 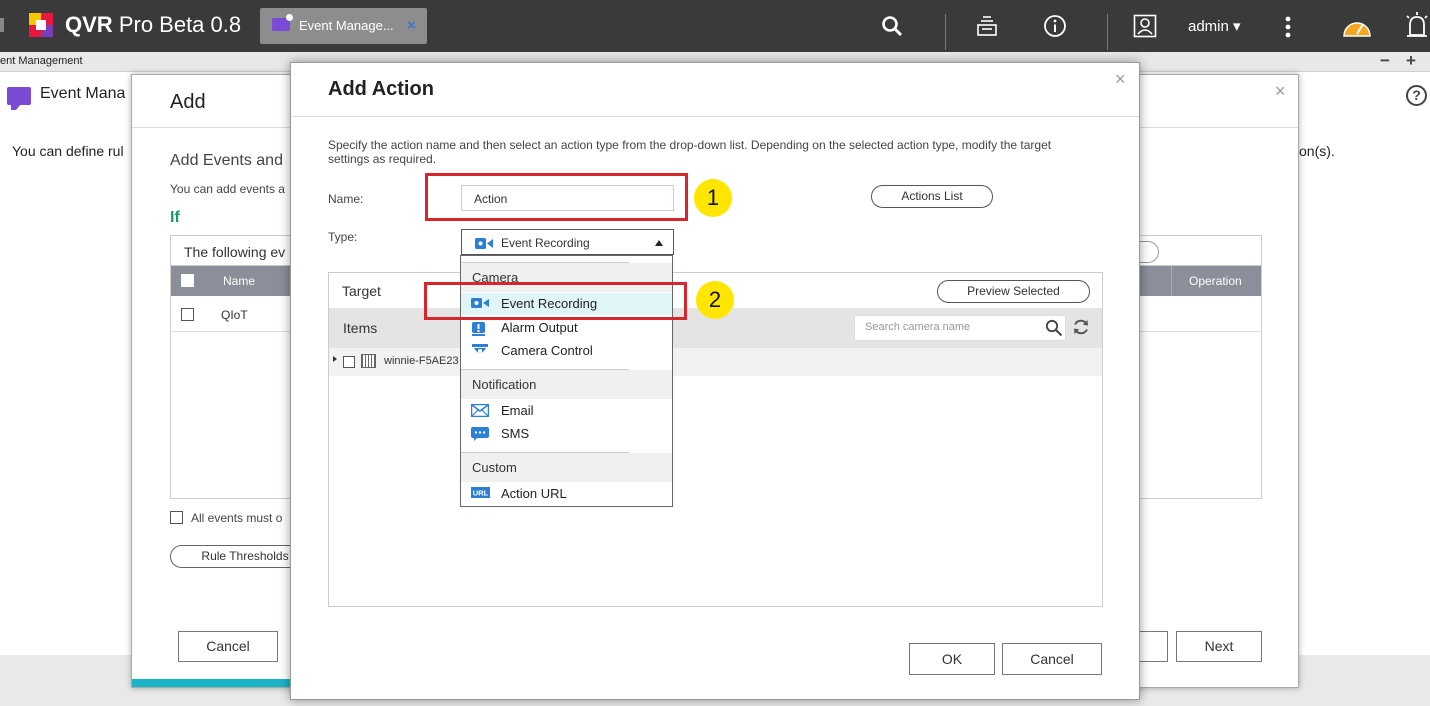 I want to click on url-icon: URL, so click(x=480, y=492).